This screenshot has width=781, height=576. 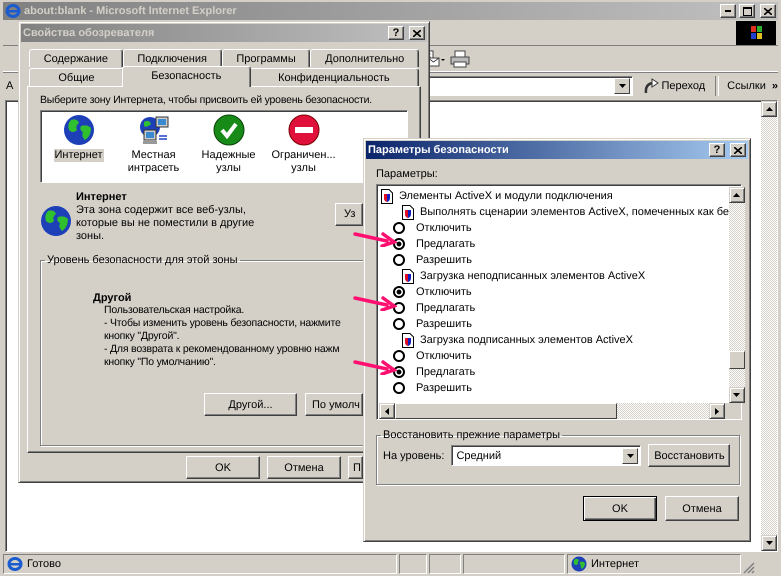 I want to click on close-button, so click(x=738, y=150).